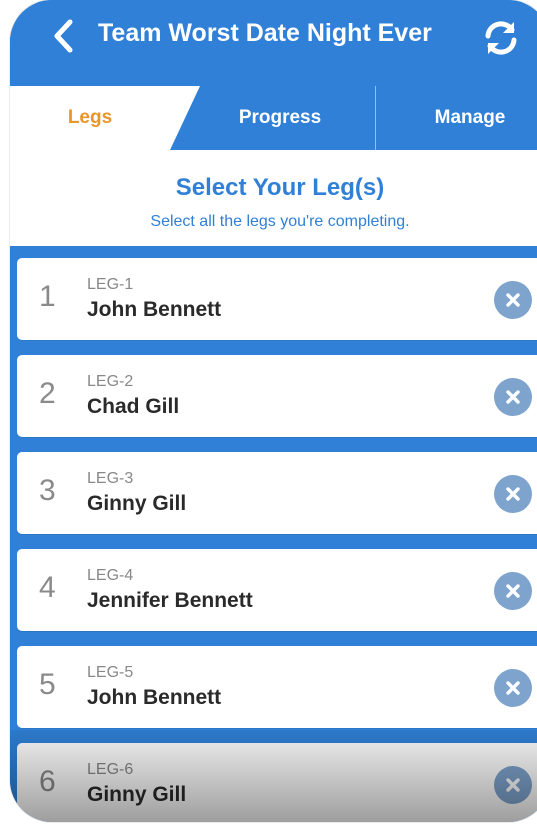 This screenshot has height=824, width=537. Describe the element at coordinates (110, 478) in the screenshot. I see `leg-code: LEG-3` at that location.